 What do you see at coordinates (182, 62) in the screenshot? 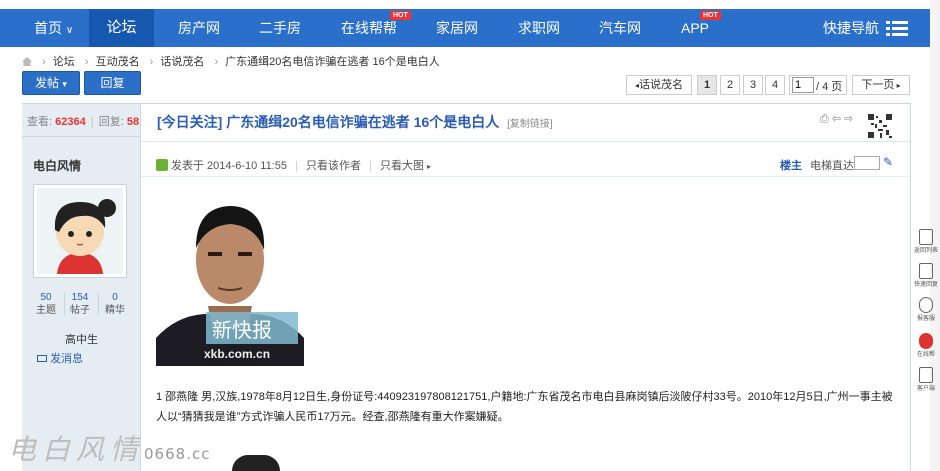
I see `breadcrumb-board: 话说茂名` at bounding box center [182, 62].